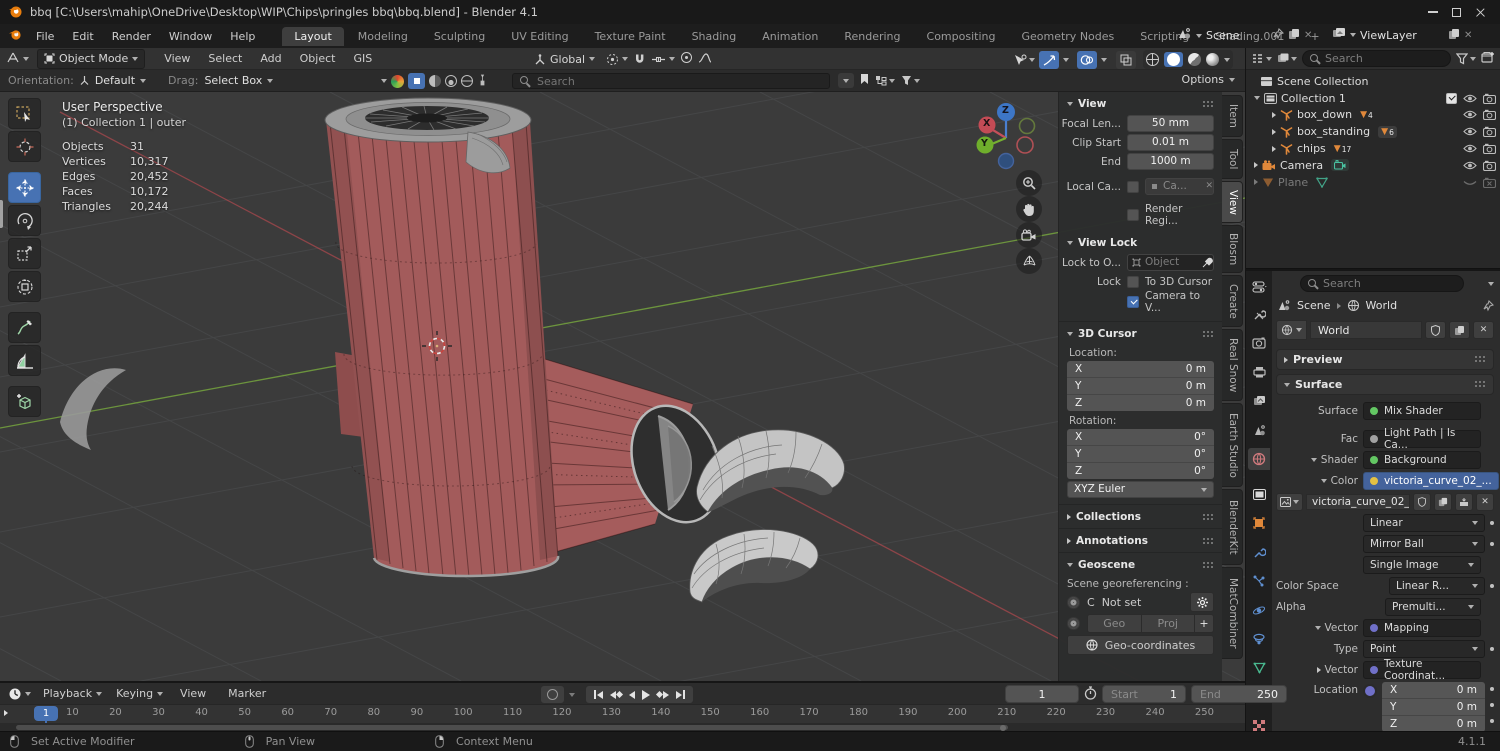 This screenshot has width=1500, height=751. Describe the element at coordinates (225, 58) in the screenshot. I see `viewport-menu-select: Select` at that location.